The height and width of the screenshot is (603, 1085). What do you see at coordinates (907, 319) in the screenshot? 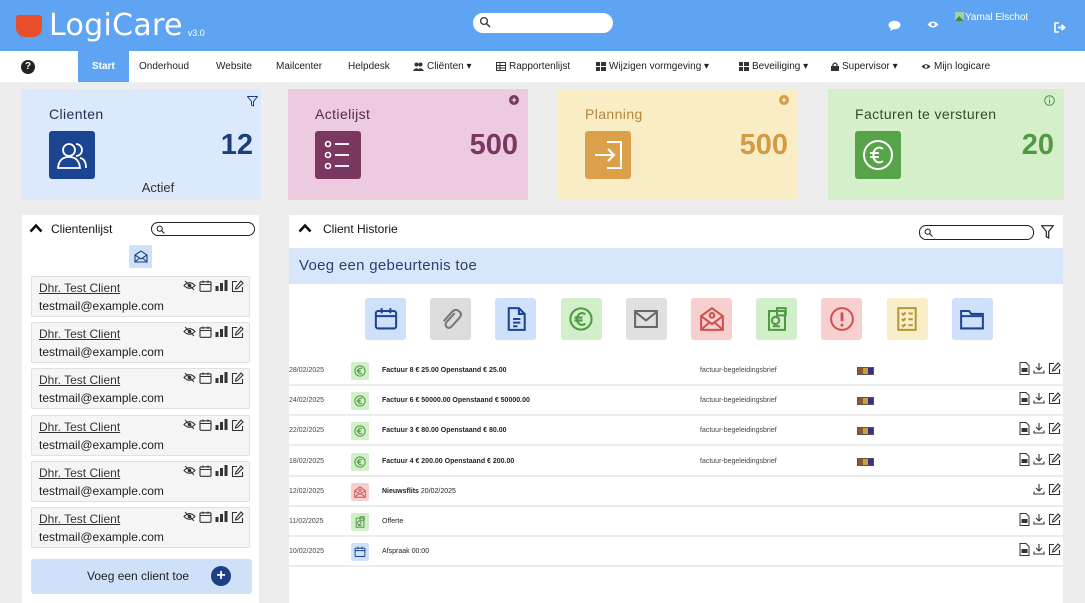
I see `add-event-checklist-button` at bounding box center [907, 319].